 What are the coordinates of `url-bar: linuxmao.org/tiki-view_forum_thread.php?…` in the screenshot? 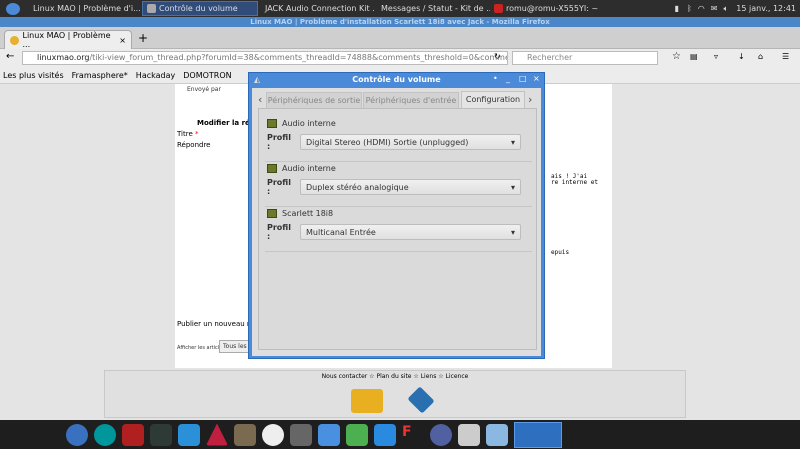 It's located at (265, 58).